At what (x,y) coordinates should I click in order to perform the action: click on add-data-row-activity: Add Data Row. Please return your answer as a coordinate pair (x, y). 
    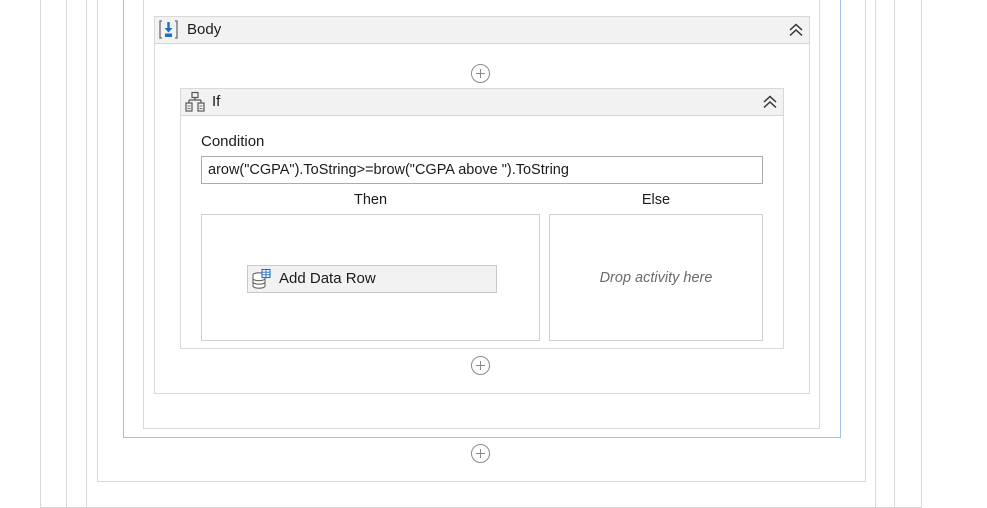
    Looking at the image, I should click on (372, 279).